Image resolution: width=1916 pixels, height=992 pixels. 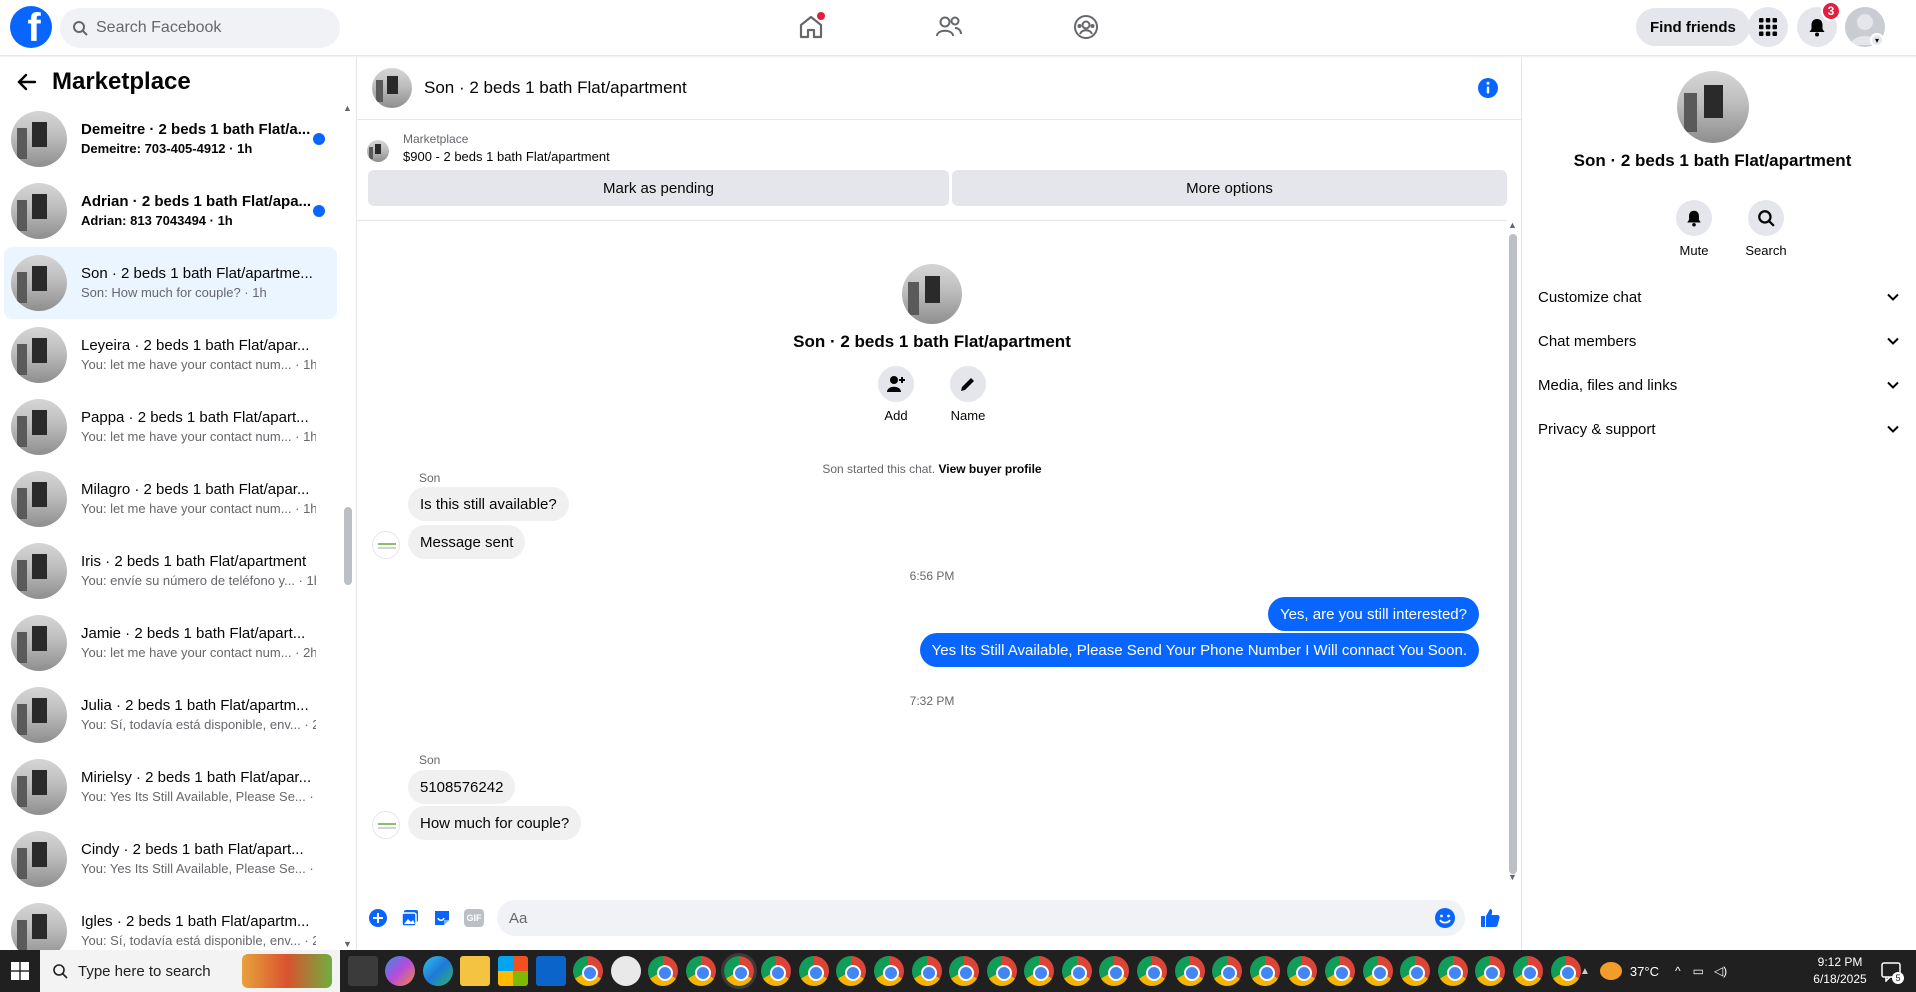 I want to click on search-in-conversation-button: Search, so click(x=1766, y=229).